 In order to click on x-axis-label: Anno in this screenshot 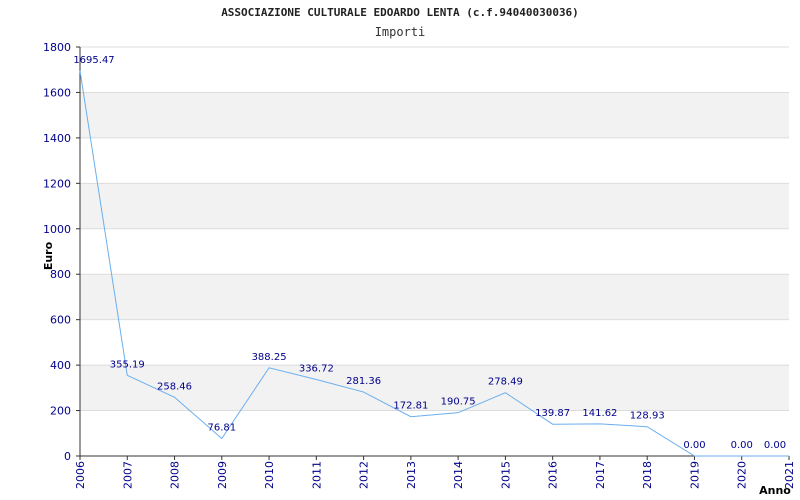, I will do `click(775, 490)`.